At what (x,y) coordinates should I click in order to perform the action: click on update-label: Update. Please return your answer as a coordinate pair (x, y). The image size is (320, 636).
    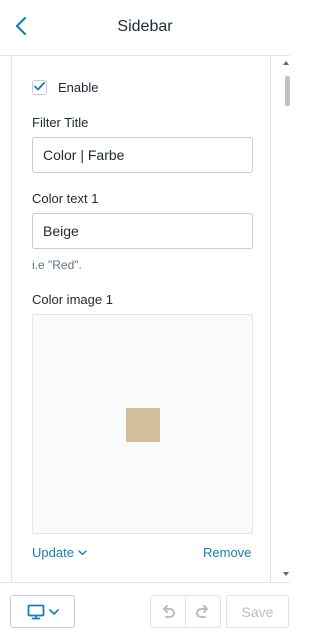
    Looking at the image, I should click on (53, 552).